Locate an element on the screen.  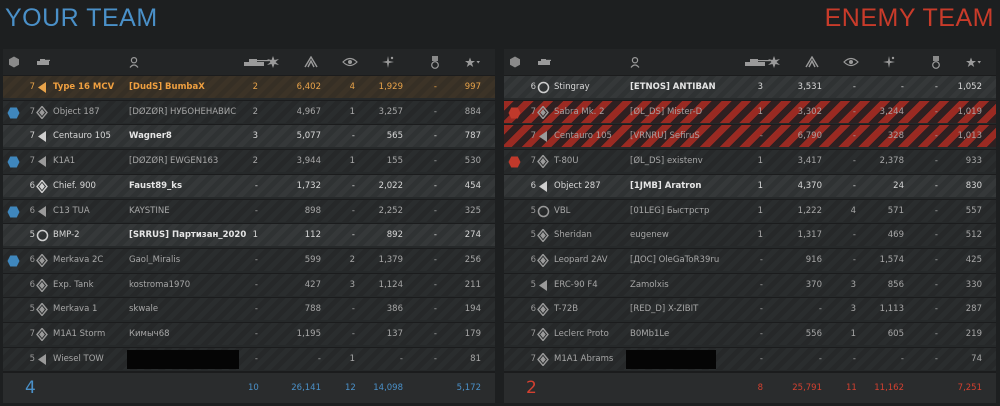
medal-icon is located at coordinates (435, 62).